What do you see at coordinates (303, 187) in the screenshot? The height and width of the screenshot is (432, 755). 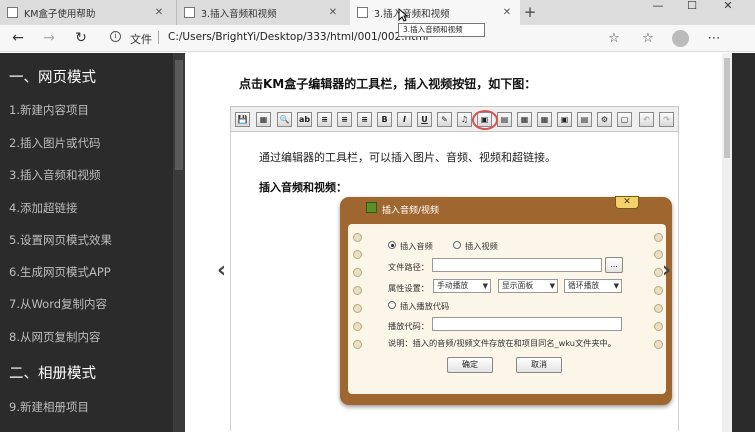 I see `section-subheading: 插入音频和视频：` at bounding box center [303, 187].